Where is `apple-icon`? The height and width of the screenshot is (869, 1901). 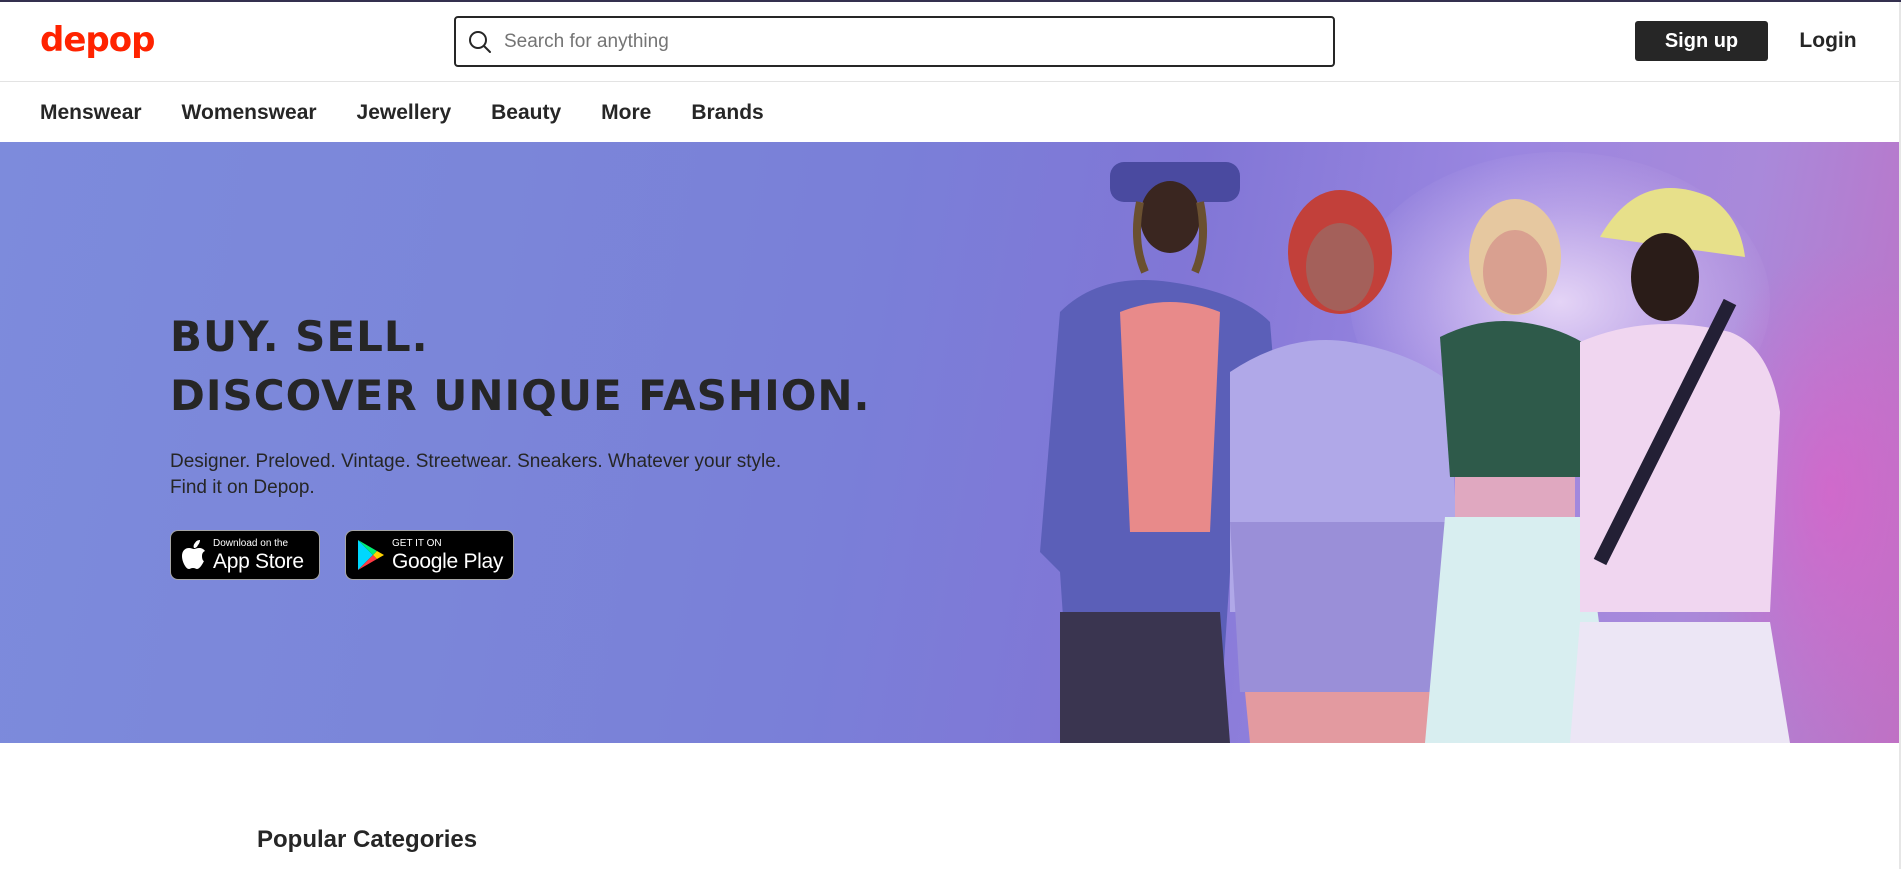
apple-icon is located at coordinates (194, 555).